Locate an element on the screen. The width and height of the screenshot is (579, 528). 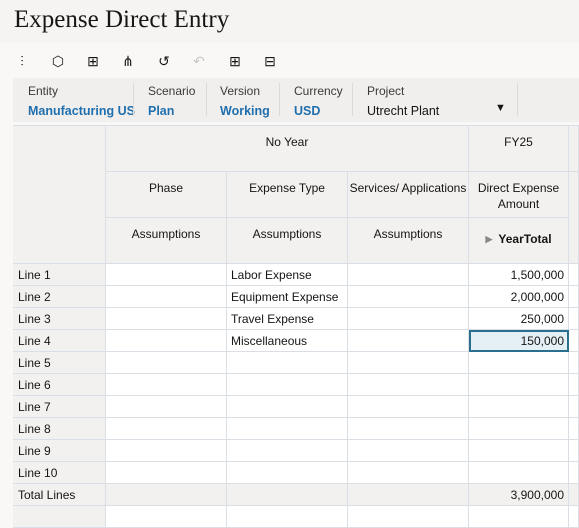
pov-value: Plan is located at coordinates (171, 111).